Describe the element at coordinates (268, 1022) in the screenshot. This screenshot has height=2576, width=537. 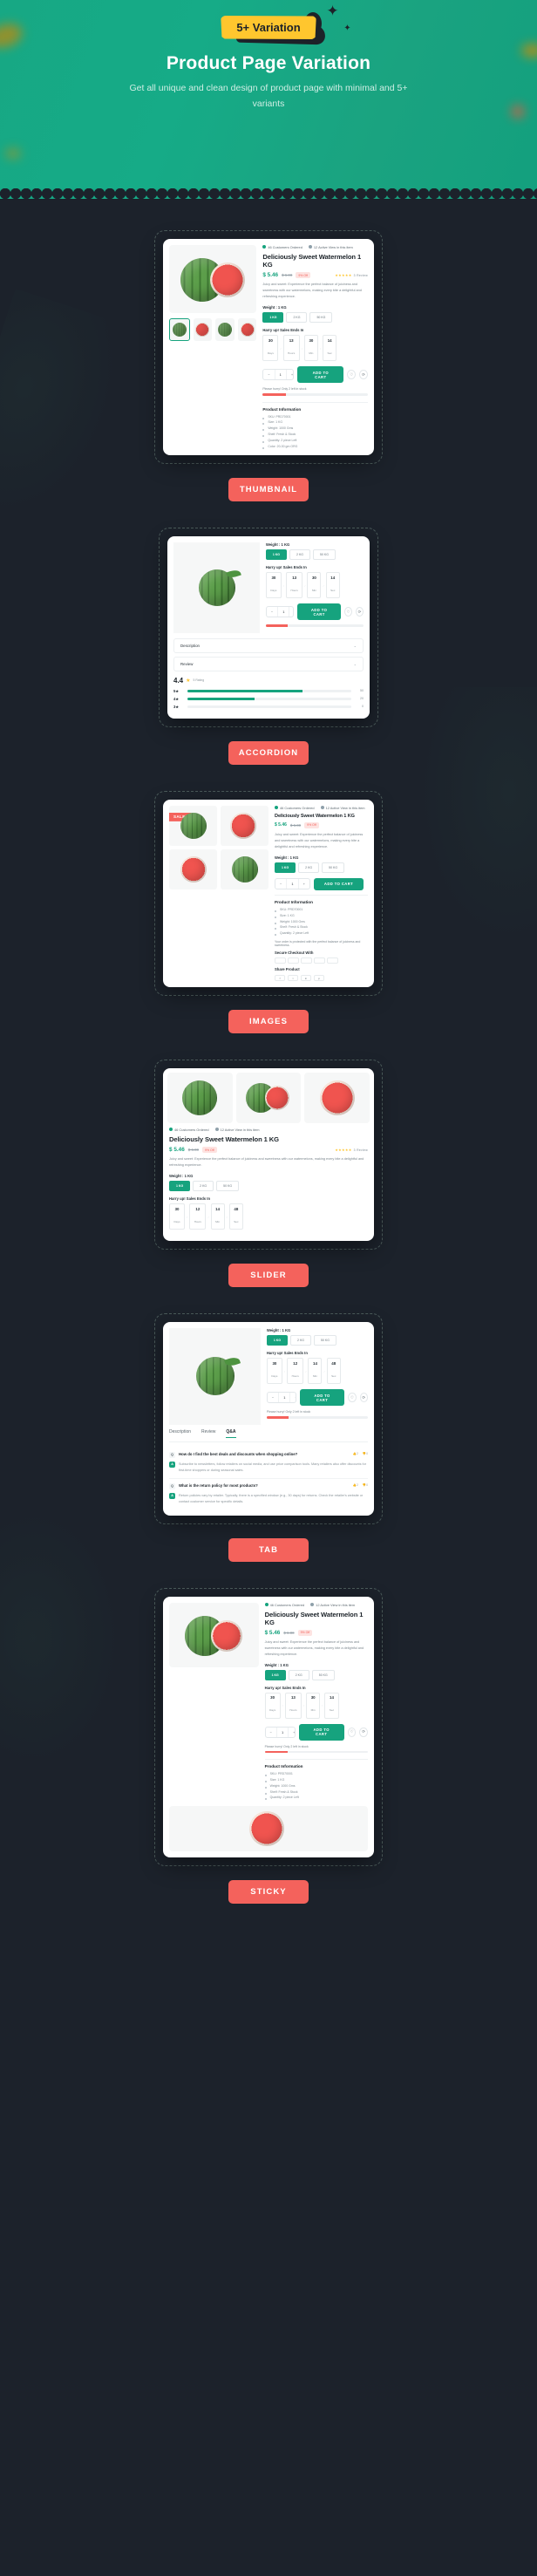
I see `label-images: IMAGES` at that location.